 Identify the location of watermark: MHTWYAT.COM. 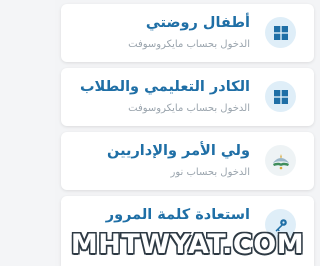
(187, 244).